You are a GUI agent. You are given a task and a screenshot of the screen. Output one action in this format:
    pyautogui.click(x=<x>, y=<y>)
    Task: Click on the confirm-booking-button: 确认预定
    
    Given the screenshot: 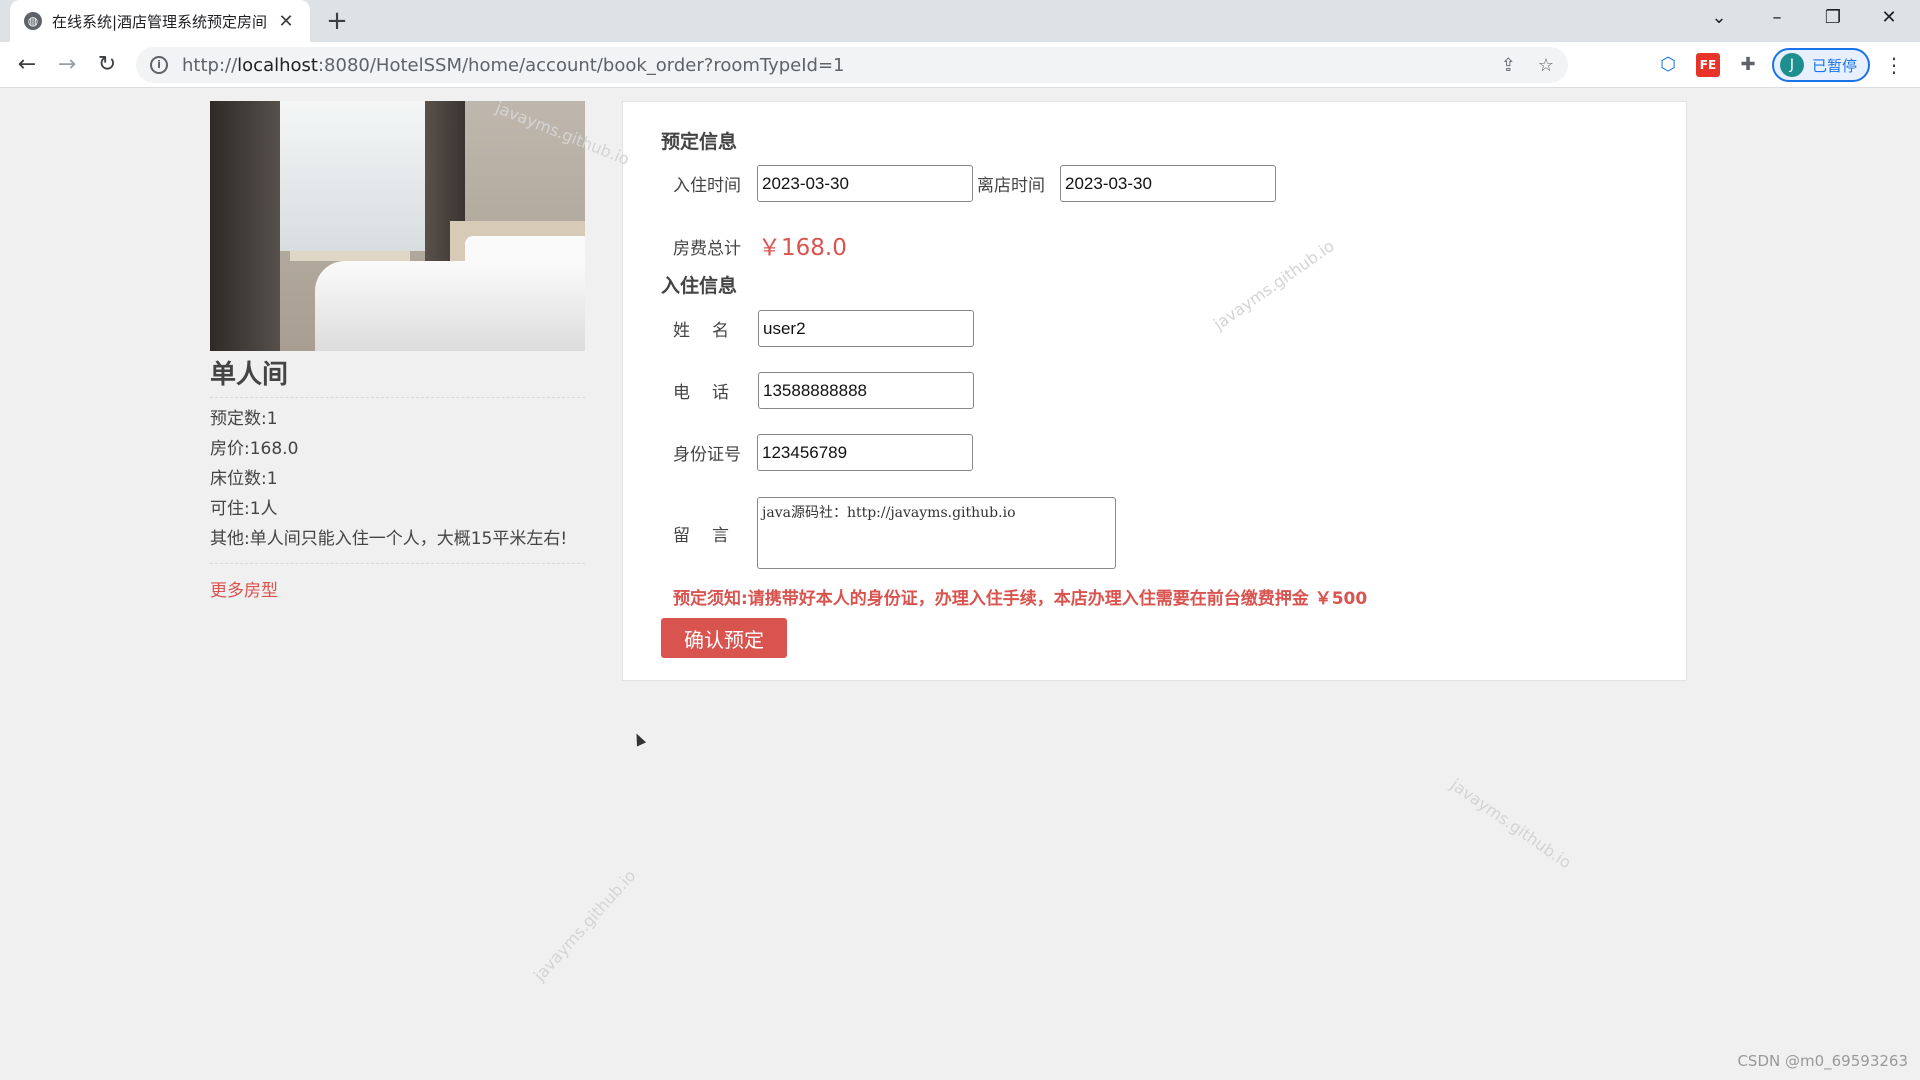 What is the action you would take?
    pyautogui.click(x=724, y=638)
    